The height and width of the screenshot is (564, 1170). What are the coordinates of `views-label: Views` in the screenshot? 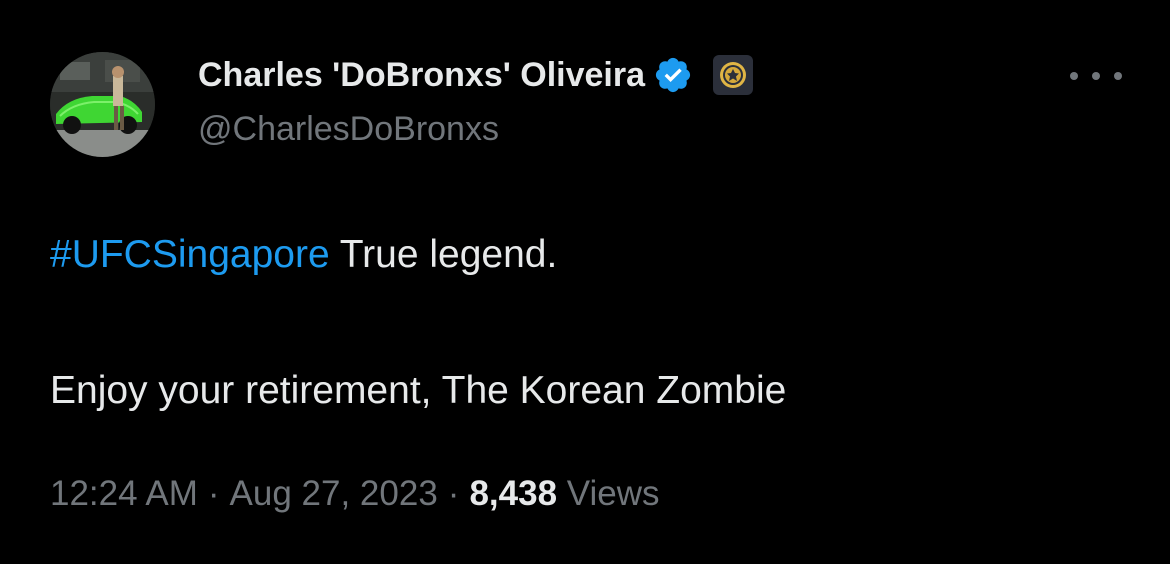 It's located at (613, 493).